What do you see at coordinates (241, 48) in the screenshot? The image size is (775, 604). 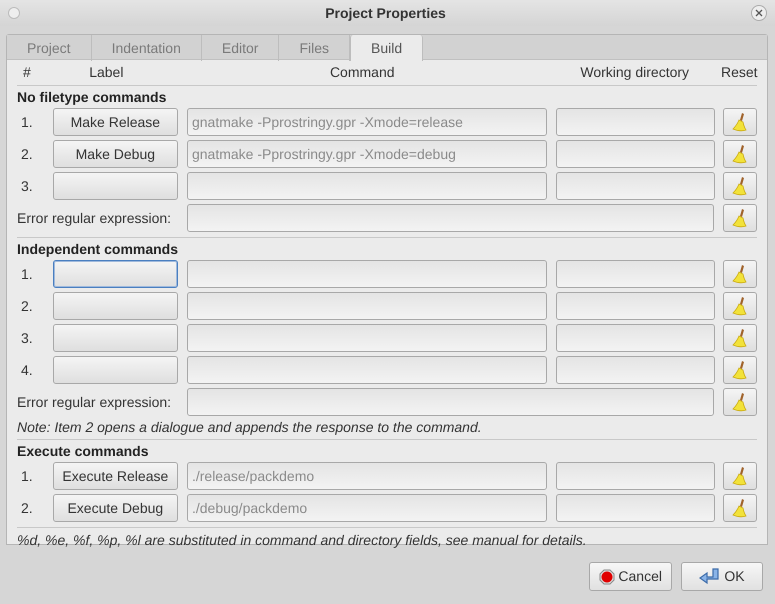 I see `tab: Editor` at bounding box center [241, 48].